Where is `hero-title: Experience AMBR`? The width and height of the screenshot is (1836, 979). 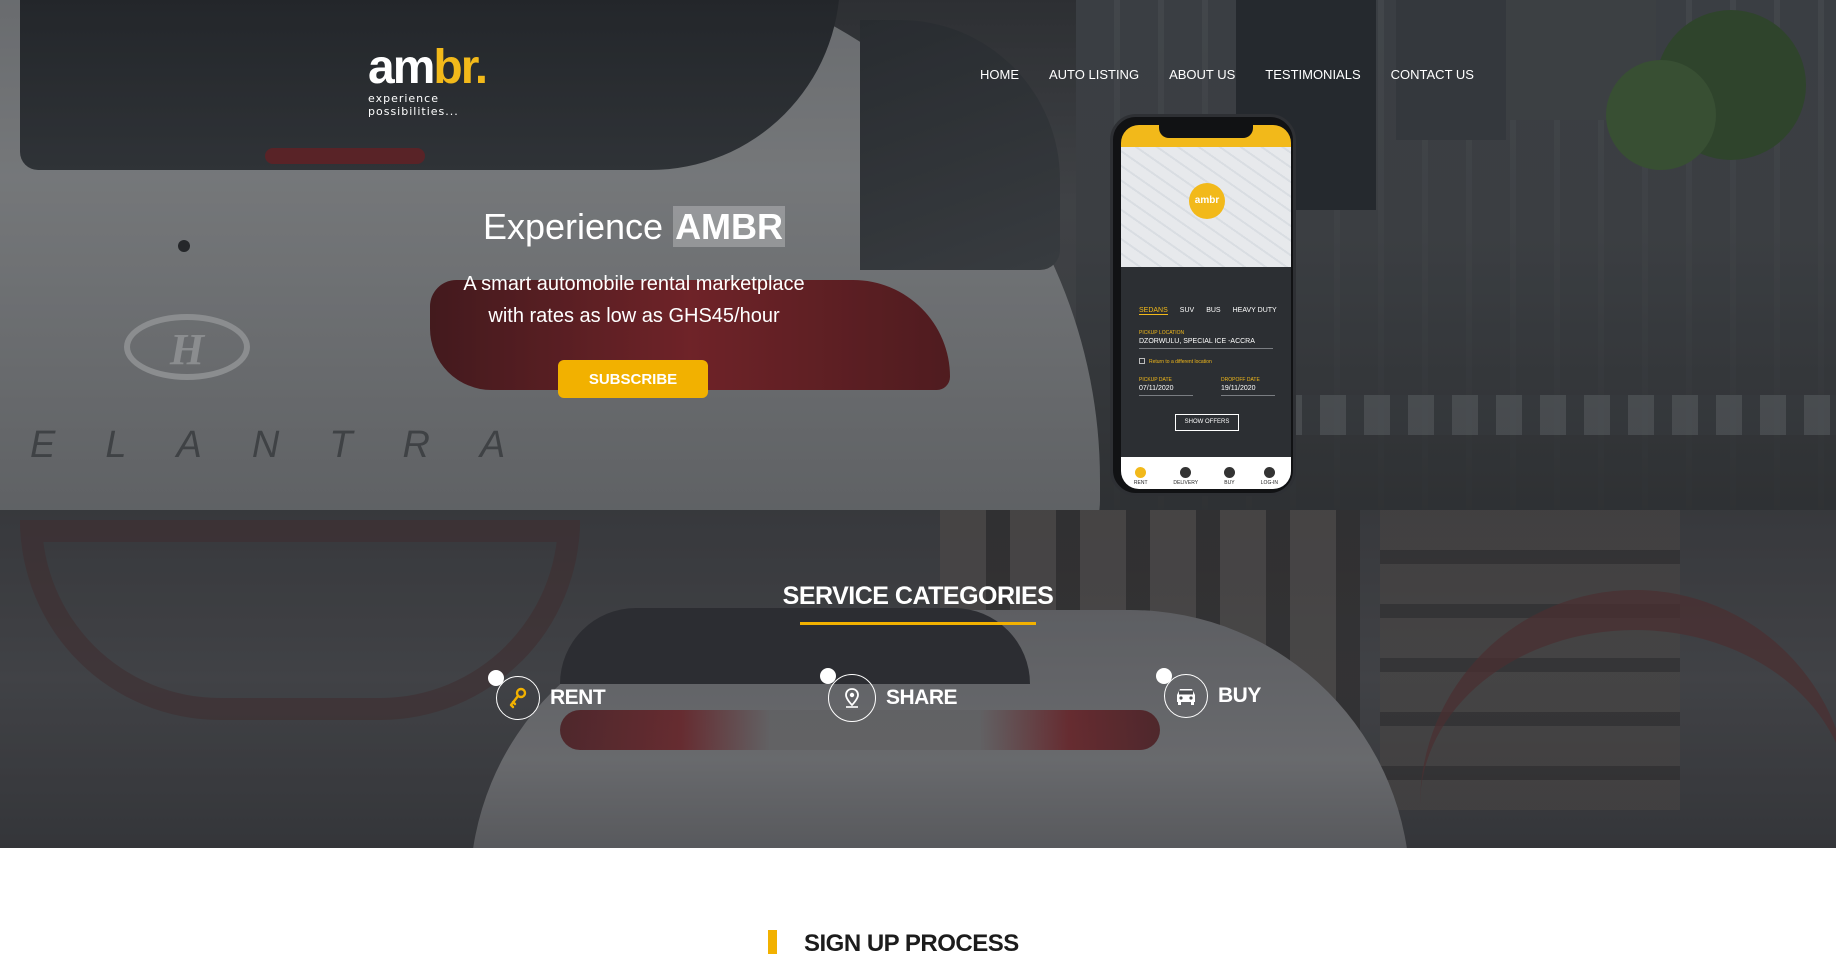 hero-title: Experience AMBR is located at coordinates (634, 227).